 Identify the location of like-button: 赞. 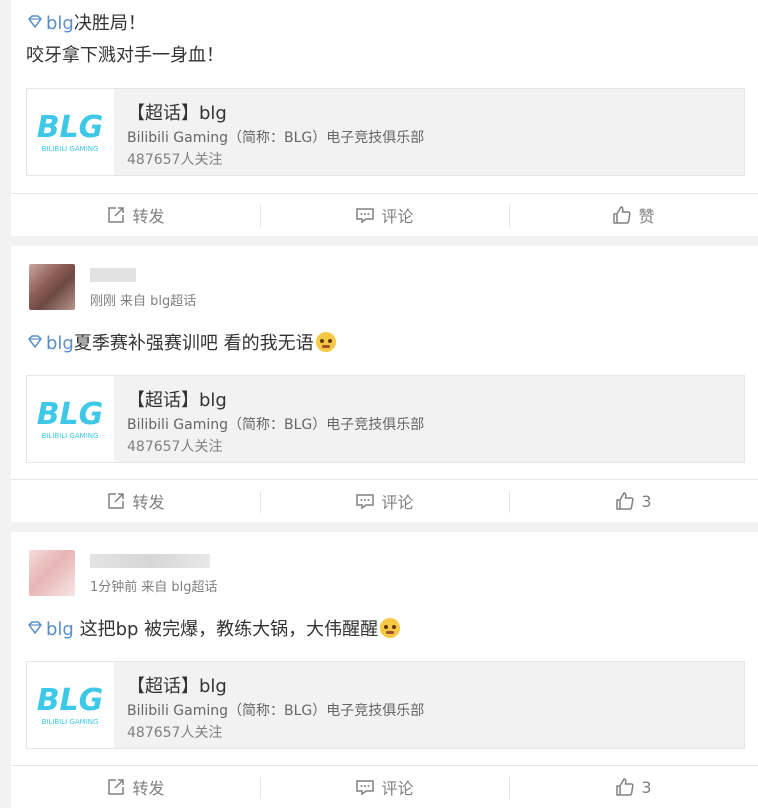
(633, 215).